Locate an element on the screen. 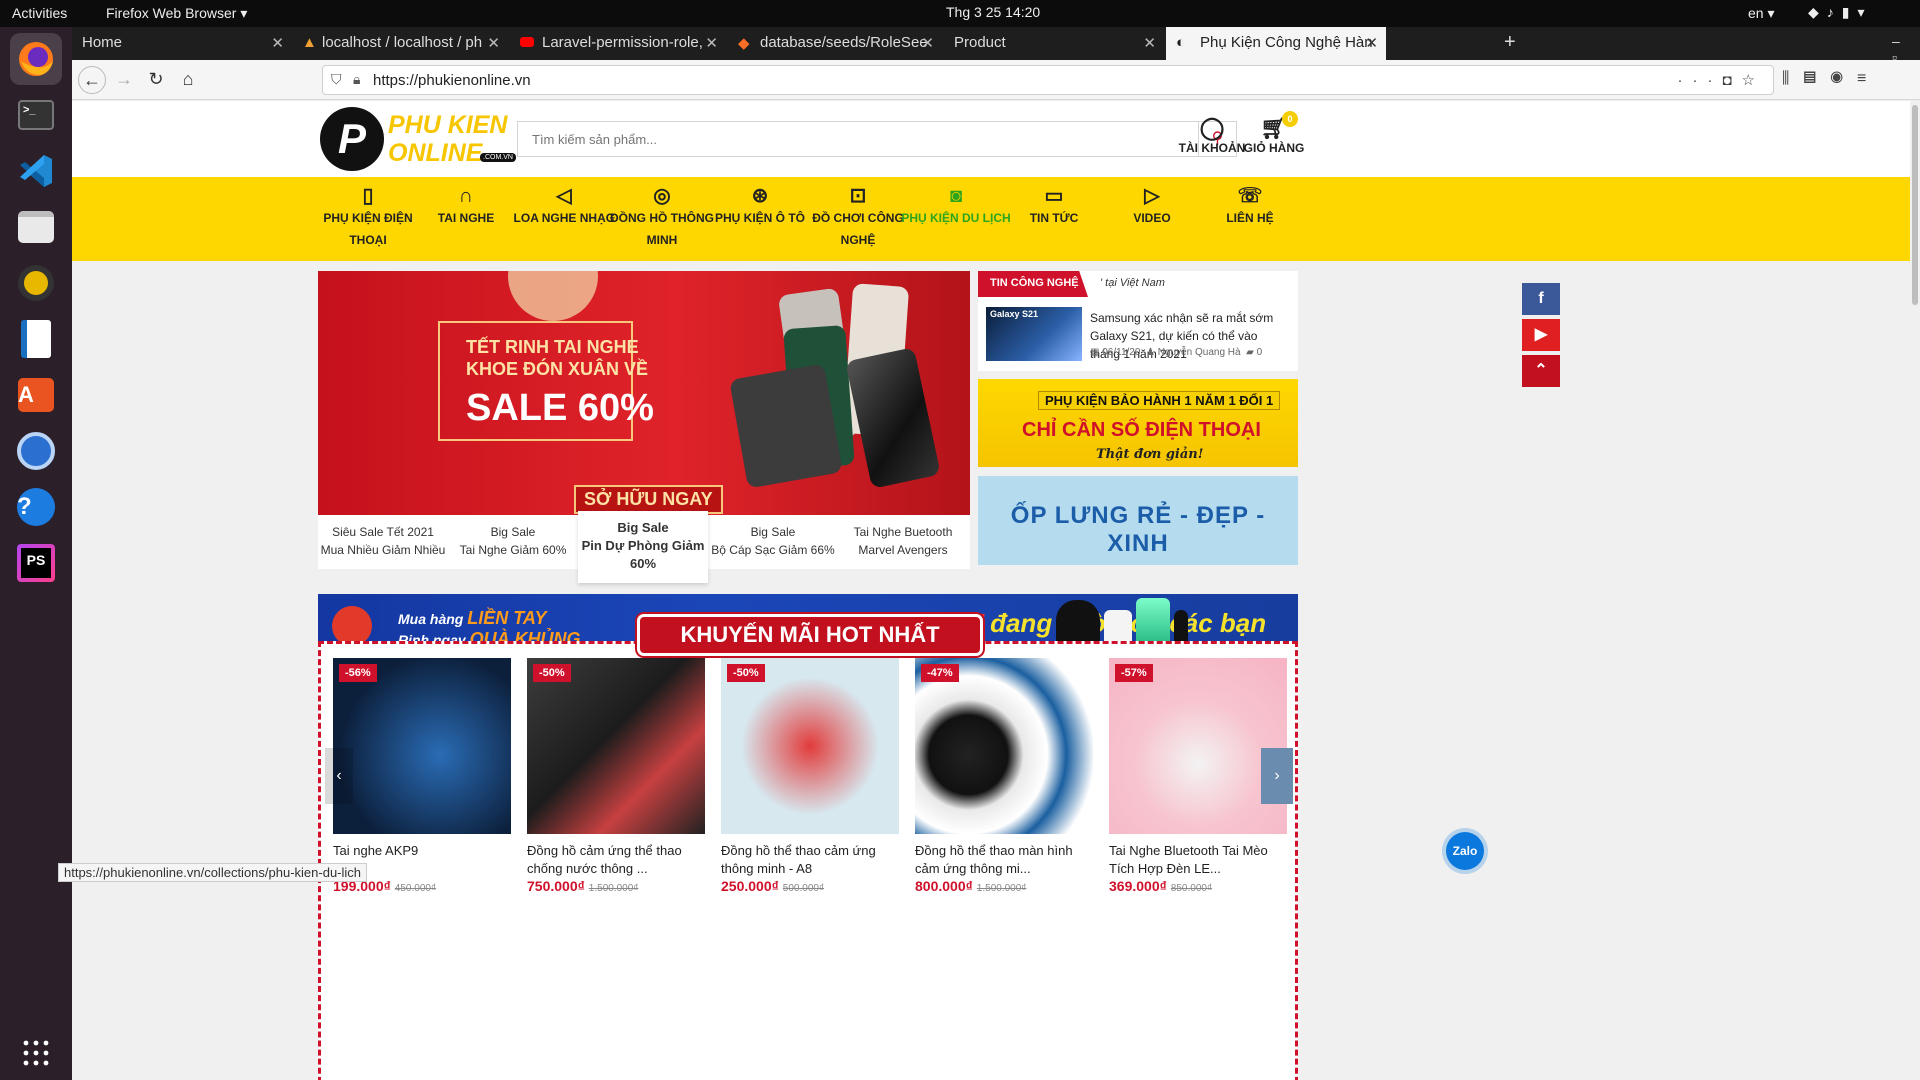  product-name: Đồng hồ thể thao cảm ứng thông minh - A8 is located at coordinates (811, 860).